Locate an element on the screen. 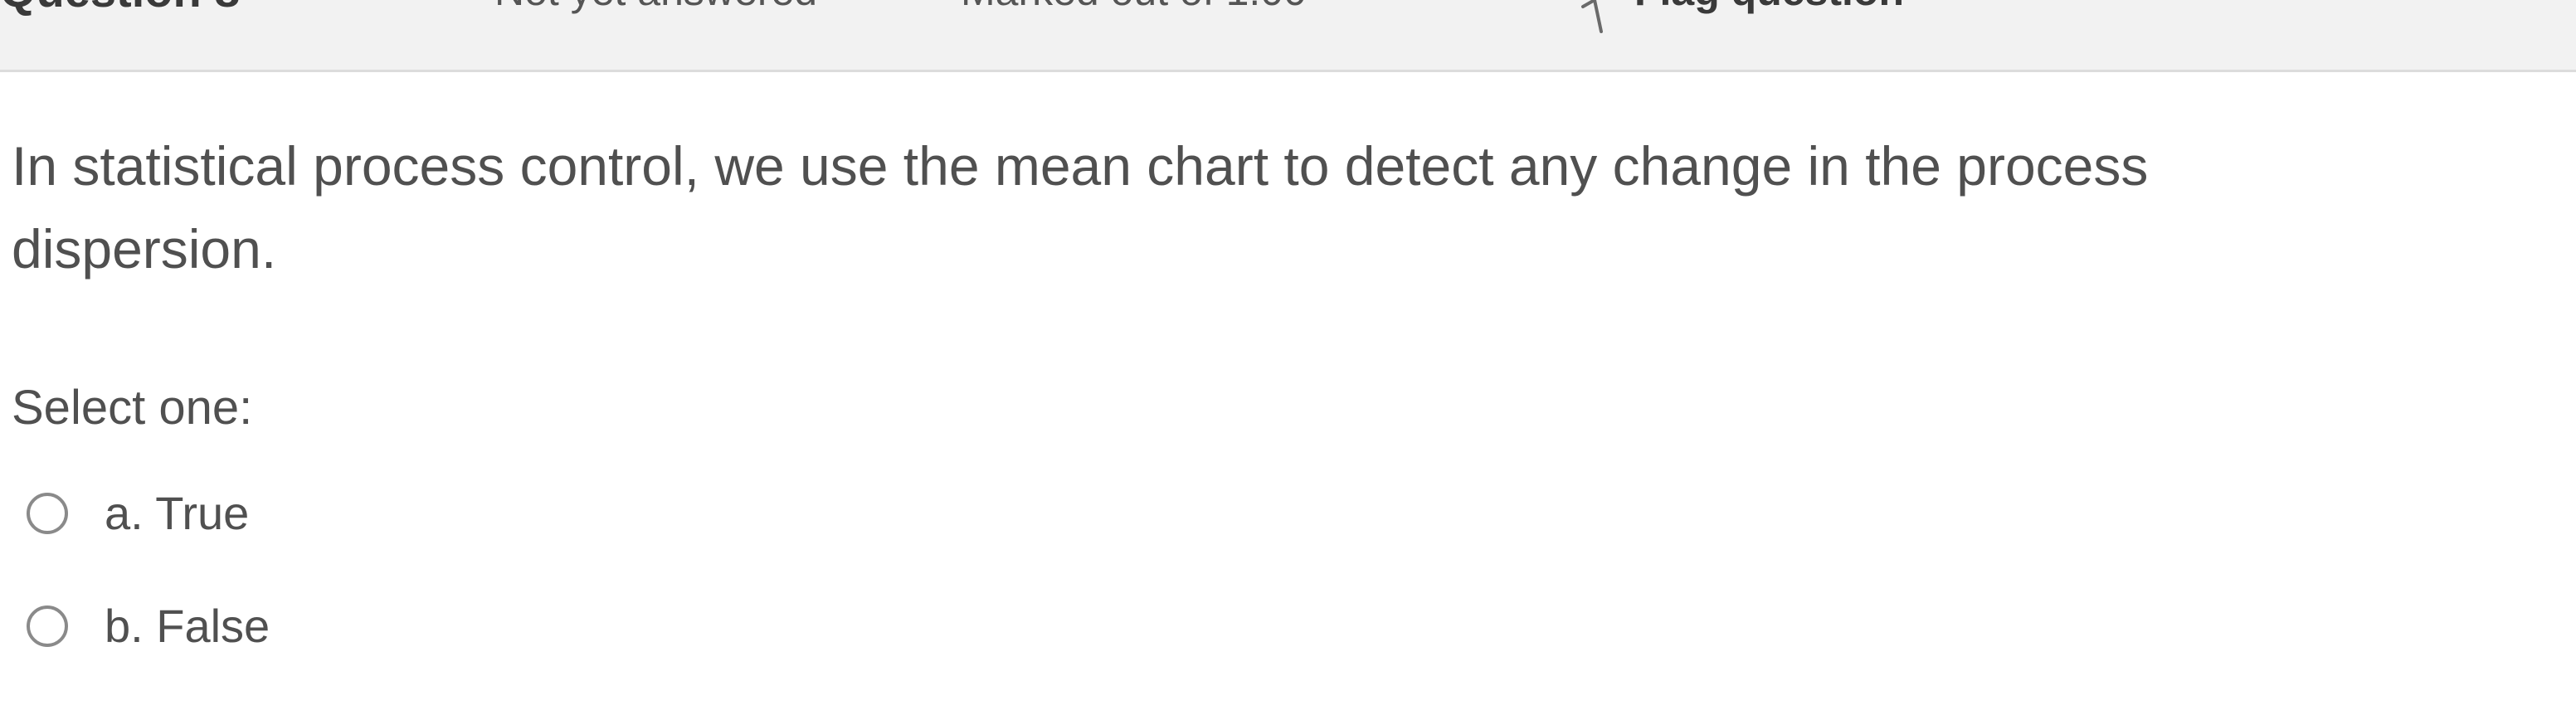  radio-button-false is located at coordinates (47, 626).